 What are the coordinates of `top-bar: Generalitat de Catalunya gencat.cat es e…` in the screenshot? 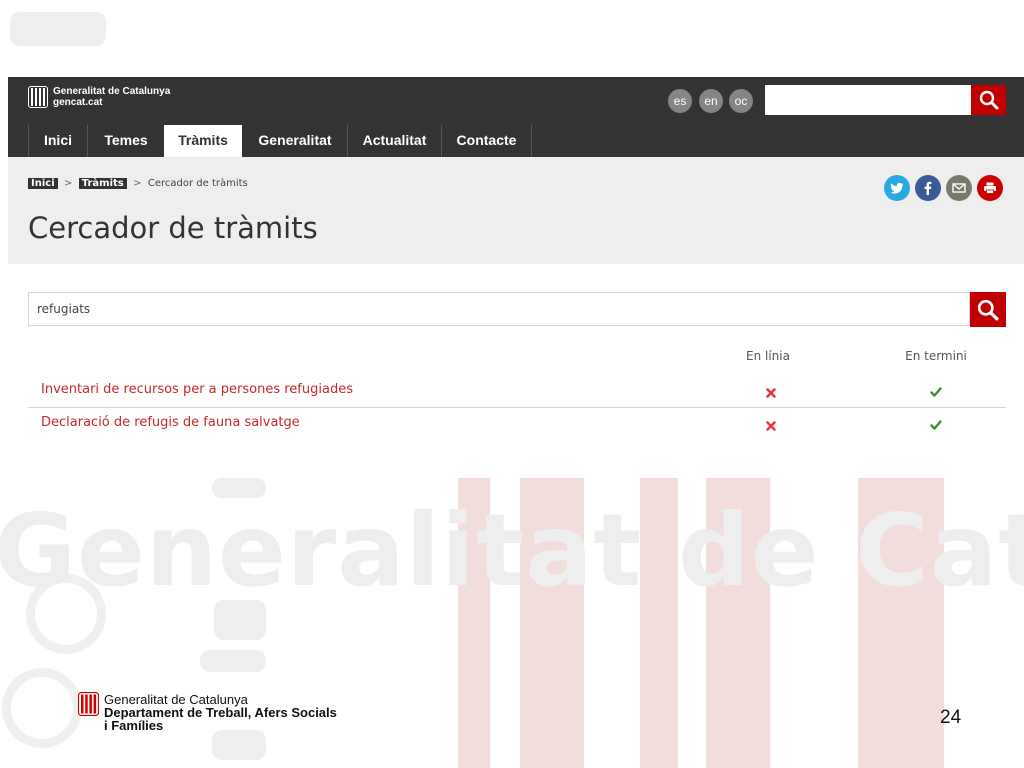 It's located at (516, 101).